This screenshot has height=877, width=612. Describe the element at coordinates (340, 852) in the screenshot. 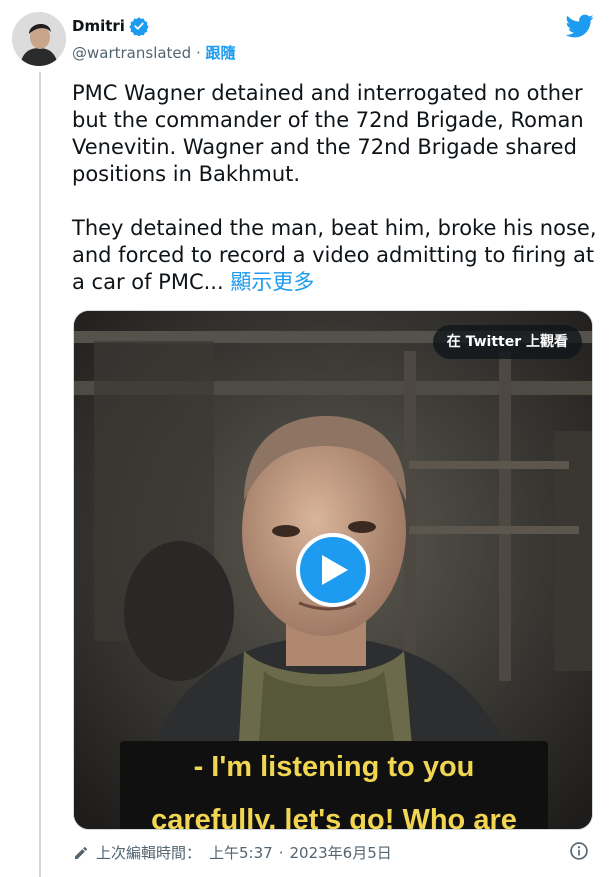

I see `edited-date: 2023年6月5日` at that location.